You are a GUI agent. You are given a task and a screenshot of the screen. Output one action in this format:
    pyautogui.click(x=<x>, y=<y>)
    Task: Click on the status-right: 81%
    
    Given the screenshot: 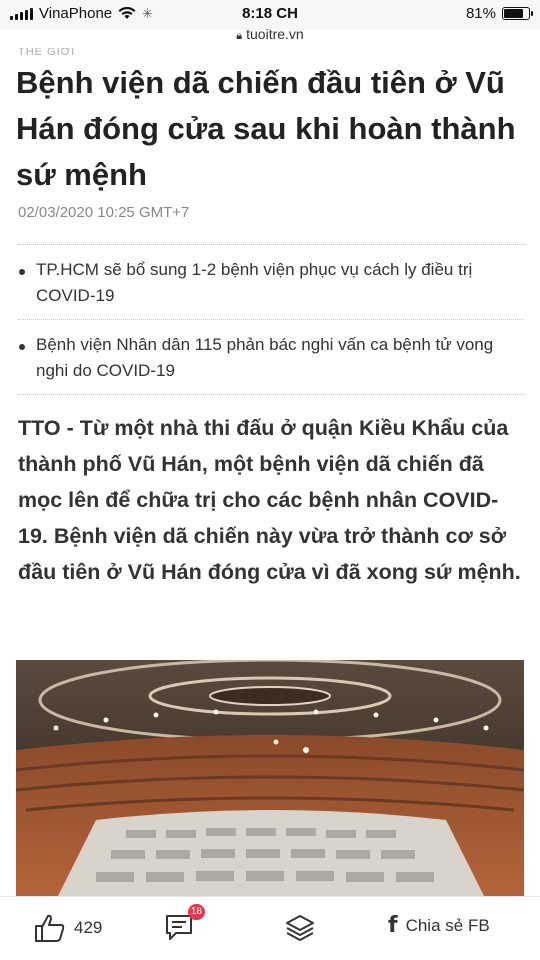 What is the action you would take?
    pyautogui.click(x=499, y=13)
    